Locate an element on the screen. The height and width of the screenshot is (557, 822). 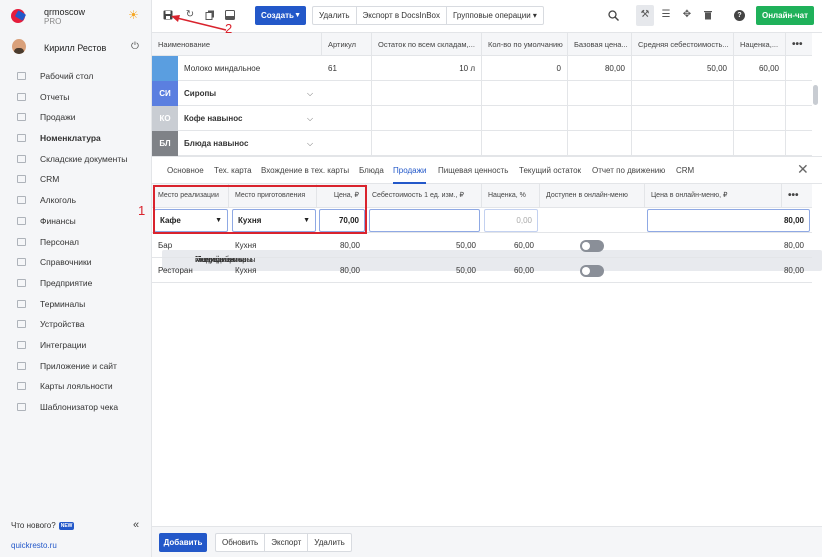
terminal-icon is located at coordinates (21, 303).